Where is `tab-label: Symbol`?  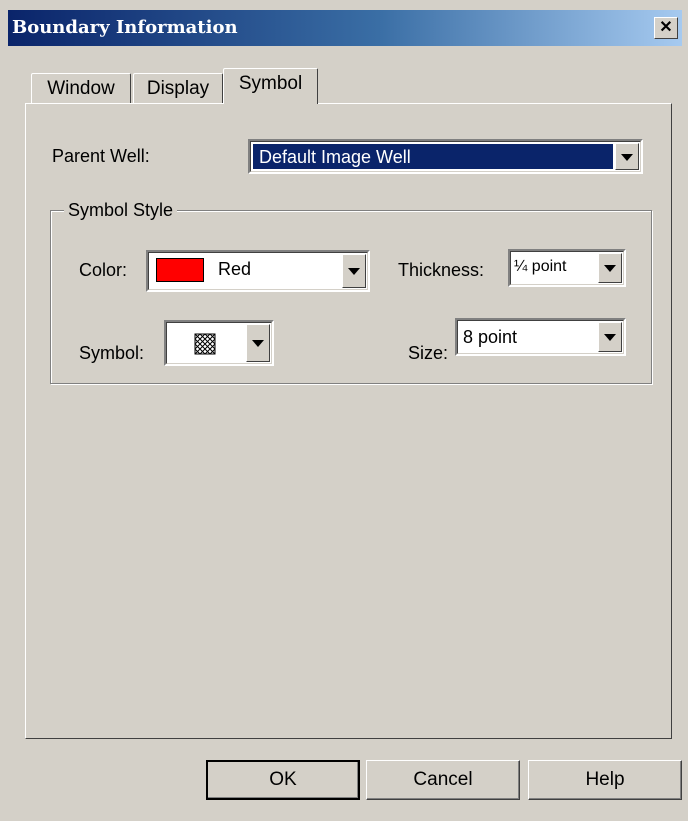 tab-label: Symbol is located at coordinates (270, 83).